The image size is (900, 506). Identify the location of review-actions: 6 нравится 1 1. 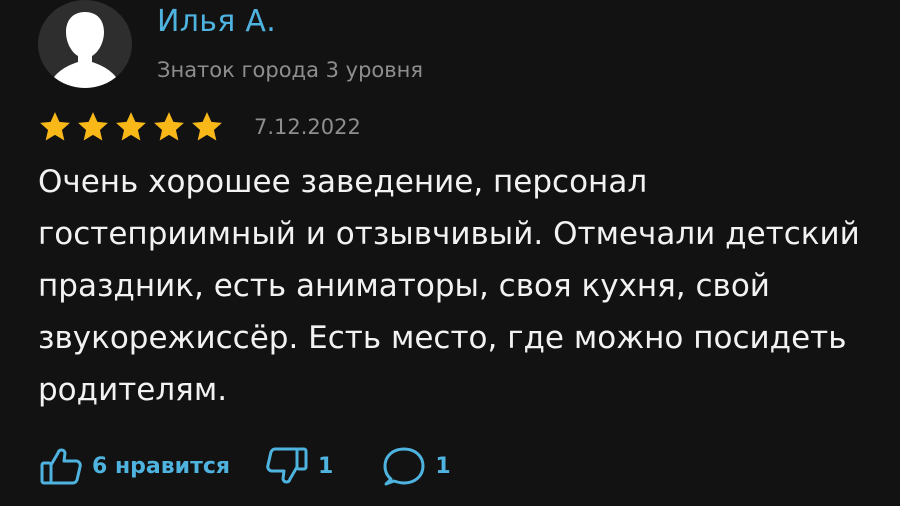
(244, 466).